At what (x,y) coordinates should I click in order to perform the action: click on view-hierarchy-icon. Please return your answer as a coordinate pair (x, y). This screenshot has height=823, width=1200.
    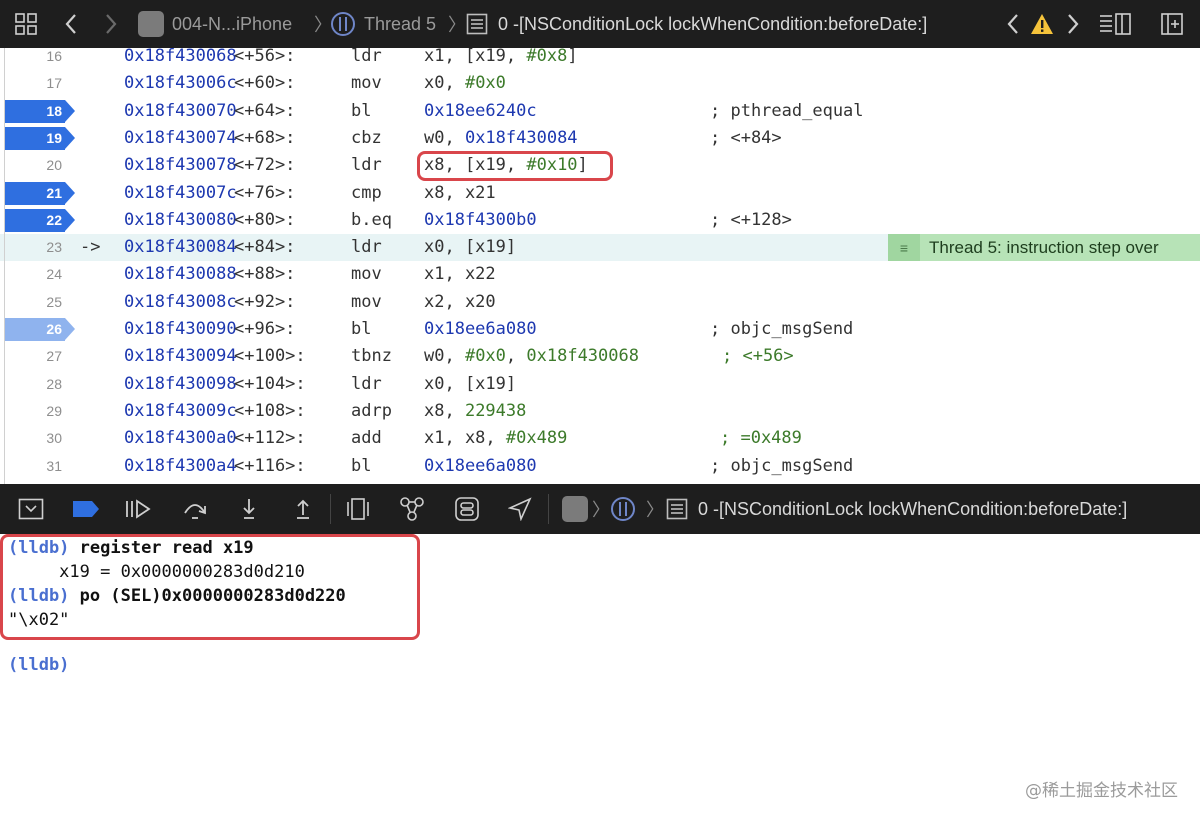
    Looking at the image, I should click on (358, 509).